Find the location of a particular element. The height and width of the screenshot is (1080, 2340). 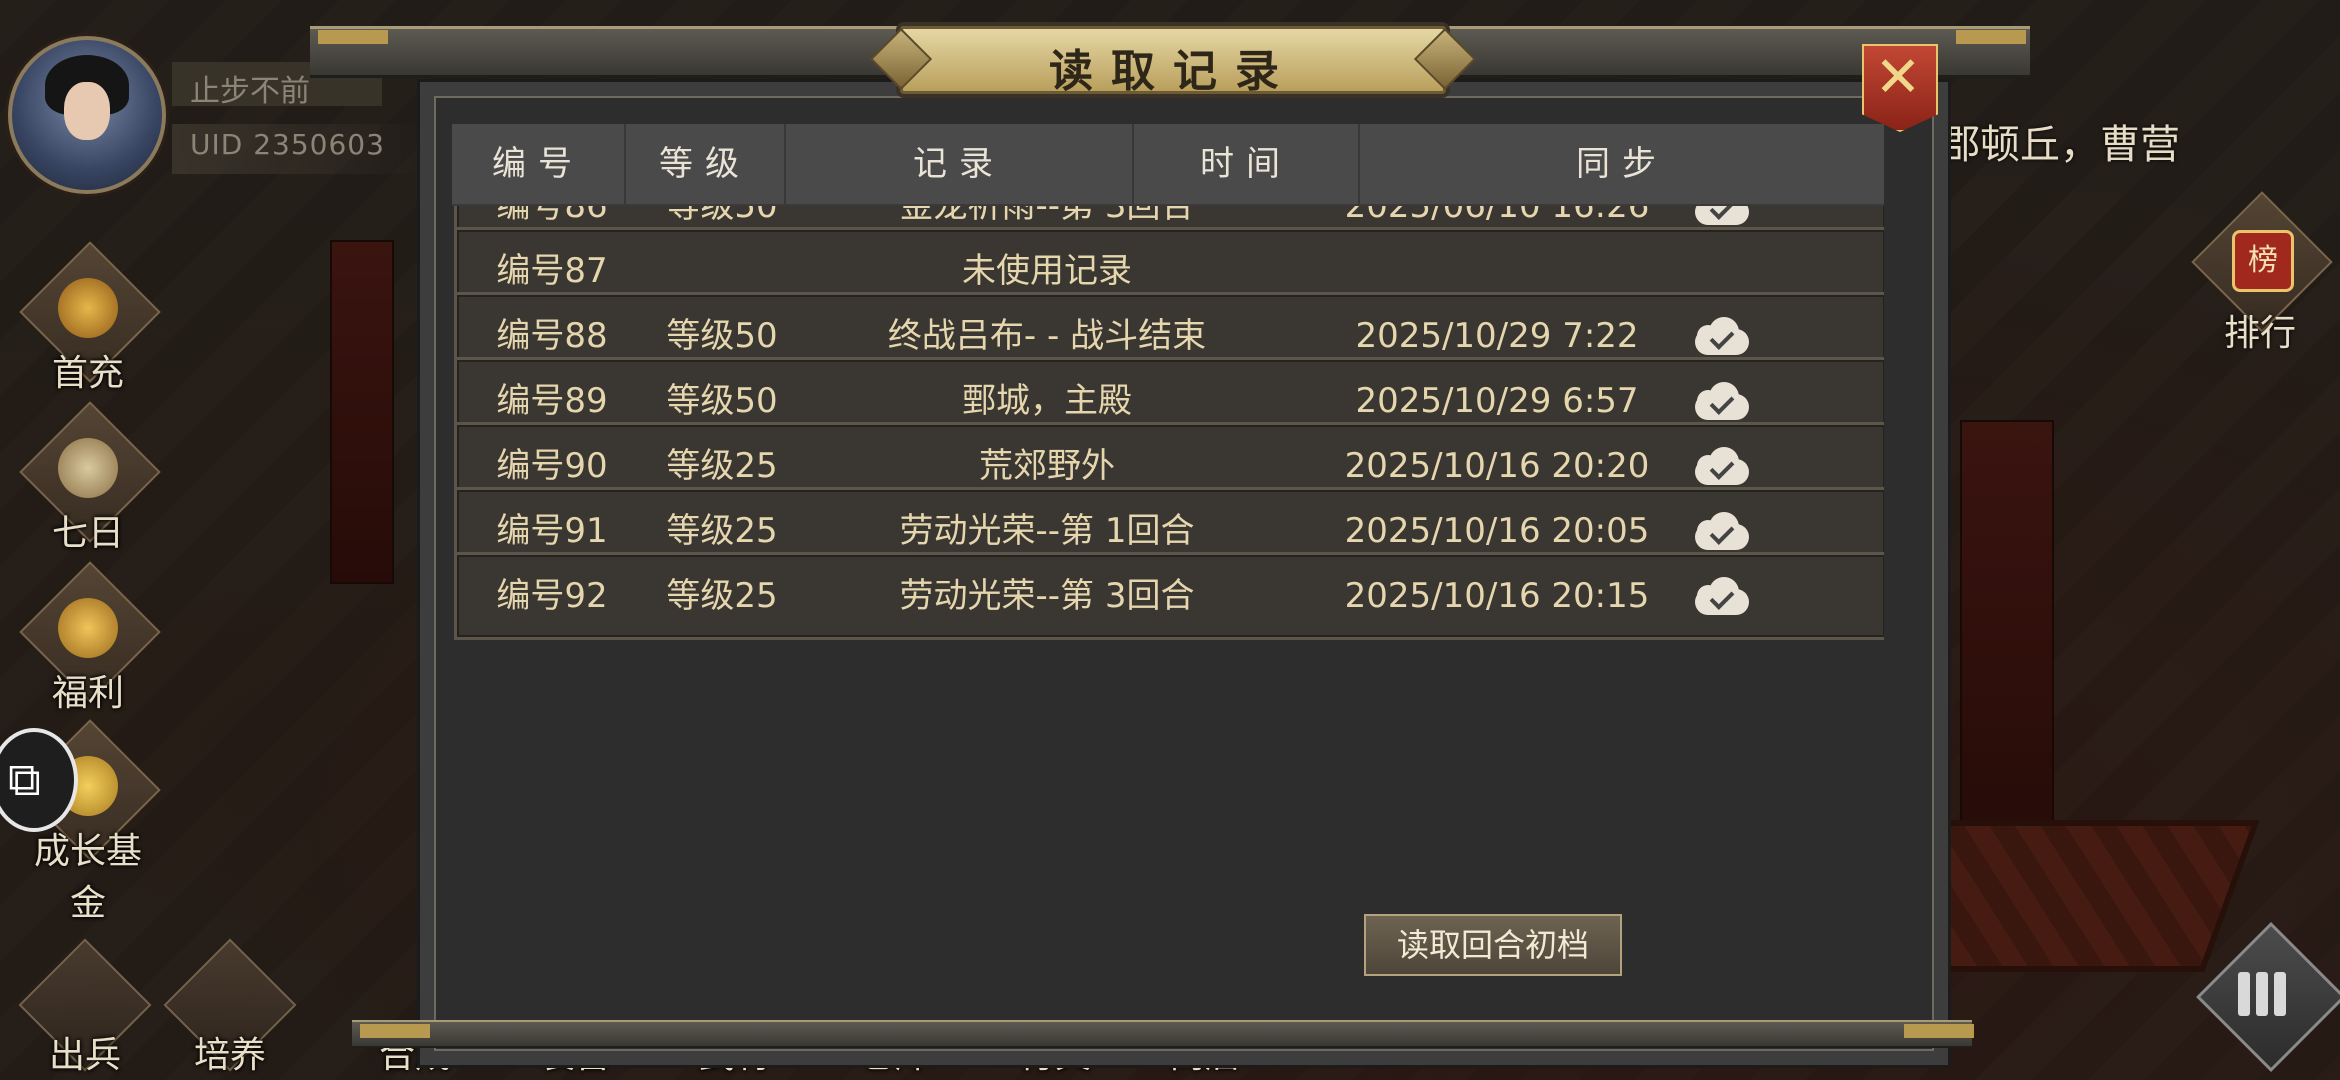

column-header-level: 等级 is located at coordinates (706, 164).